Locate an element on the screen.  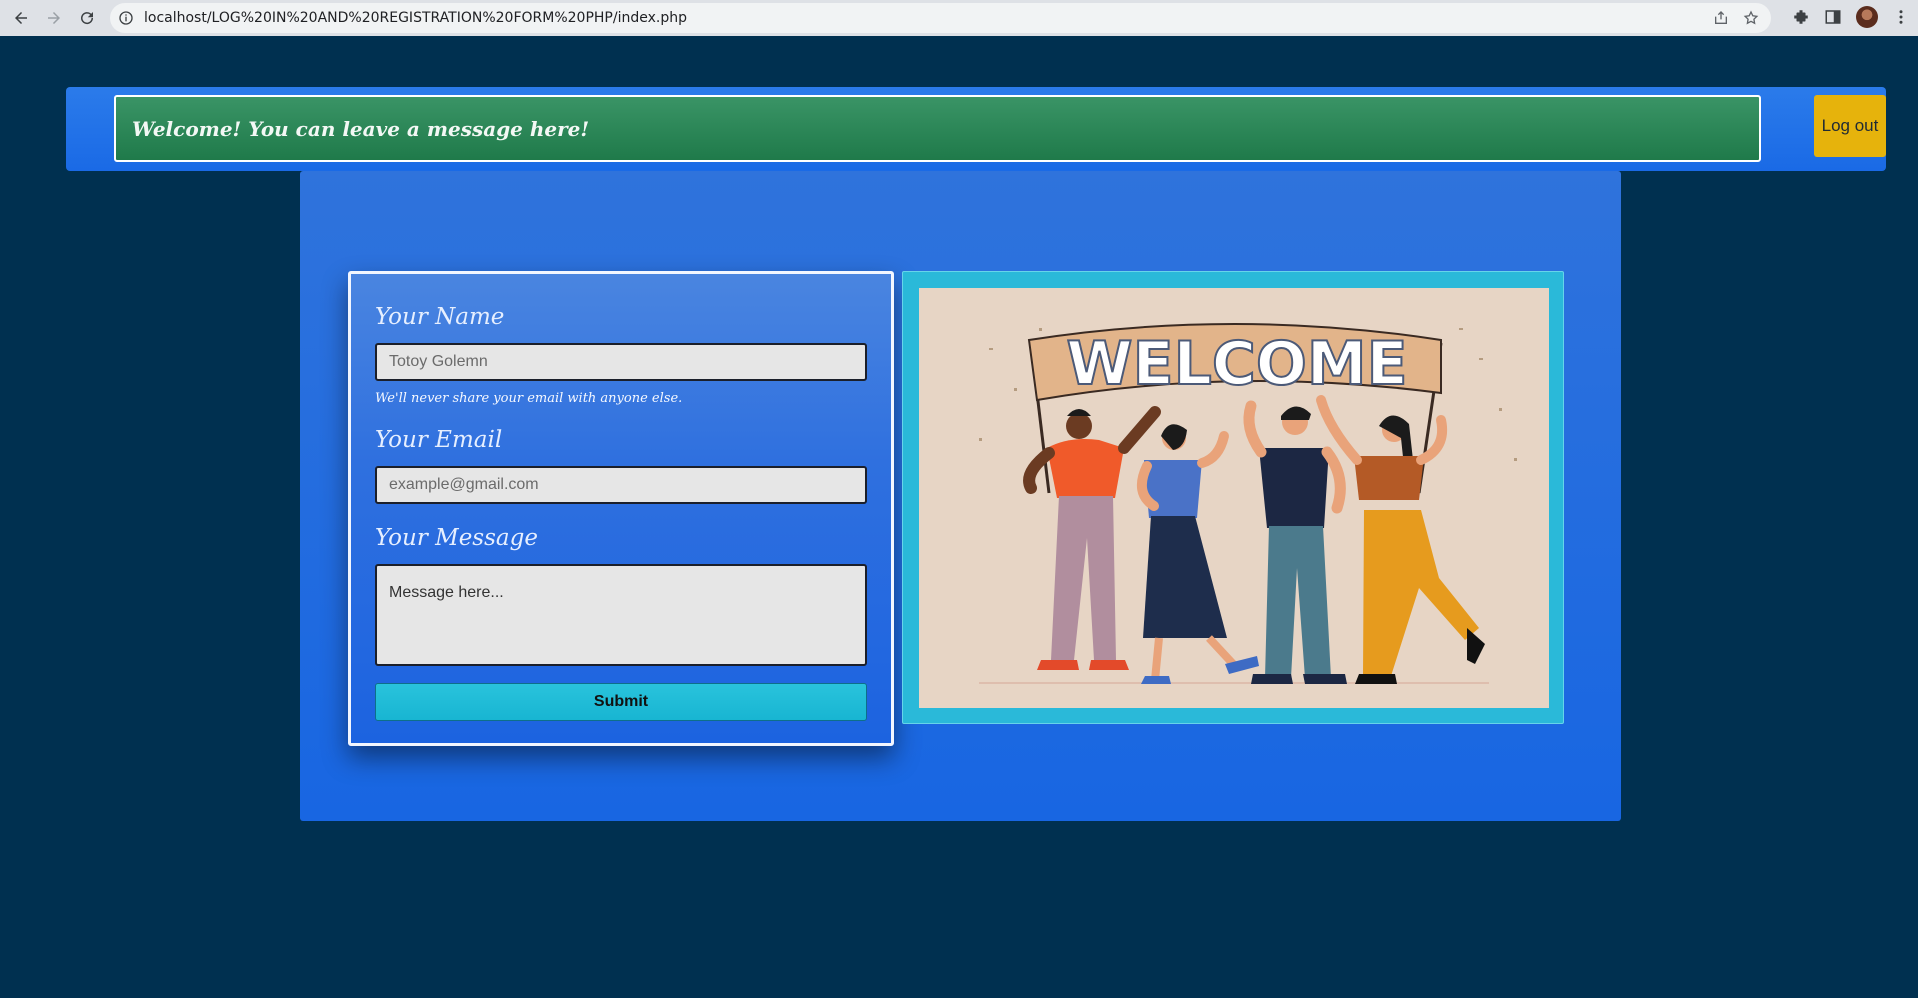
site-info-icon is located at coordinates (126, 18).